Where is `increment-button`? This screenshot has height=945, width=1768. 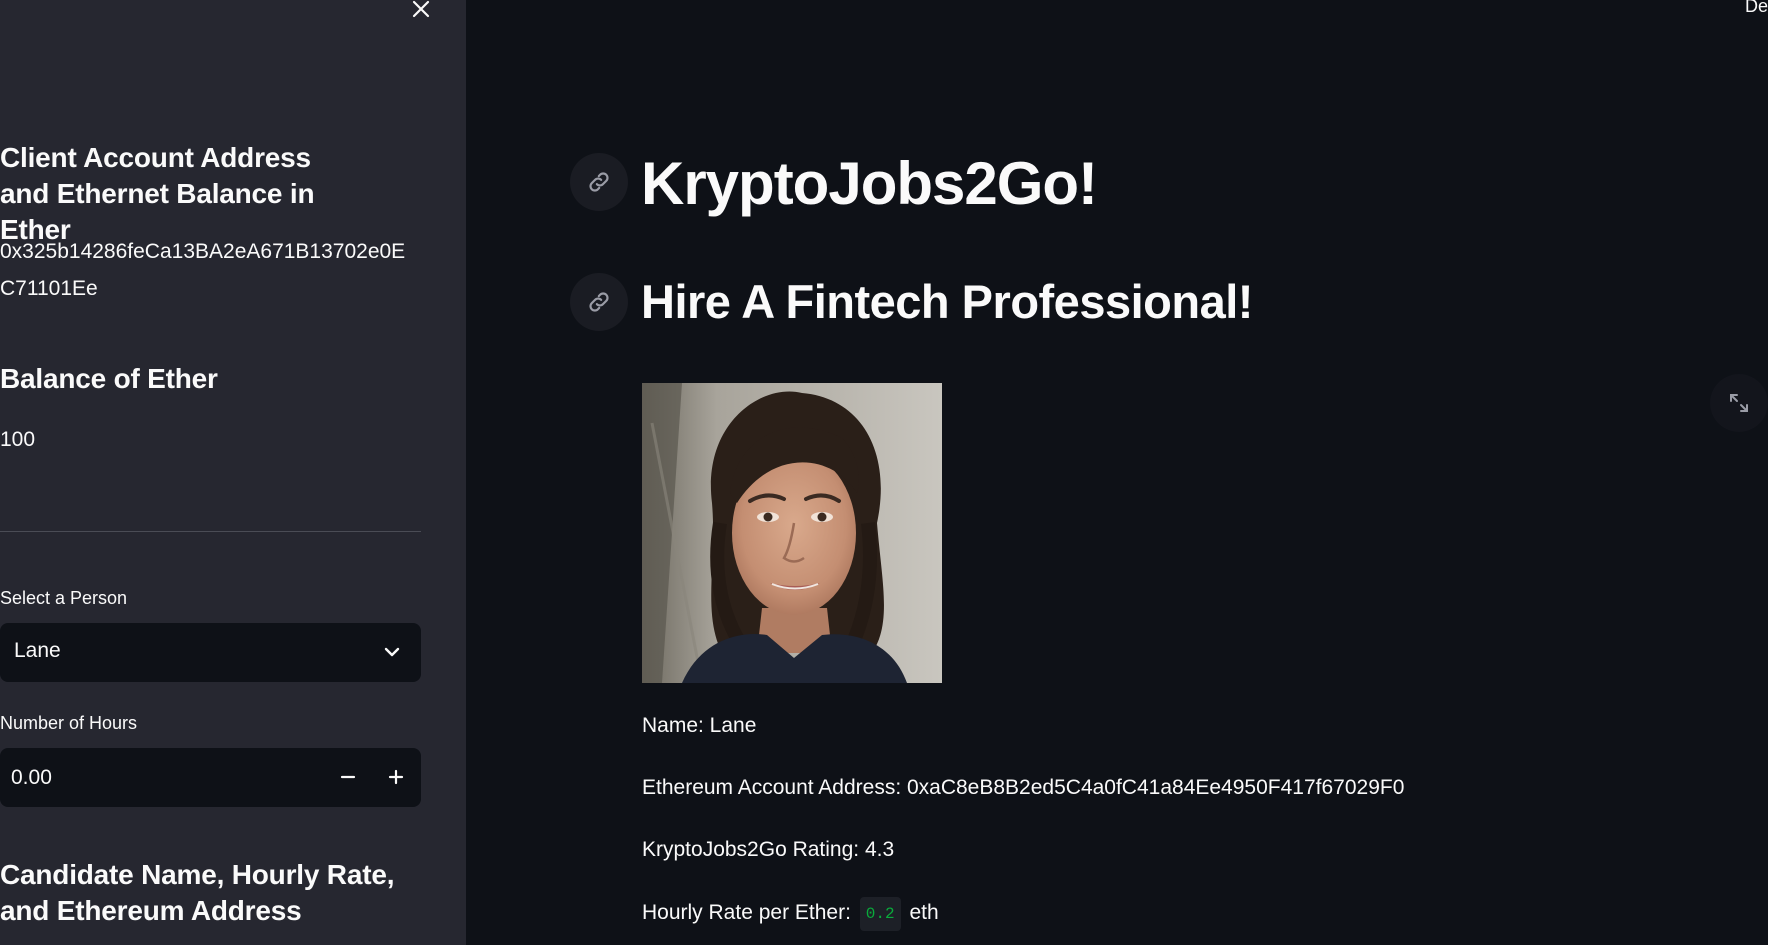
increment-button is located at coordinates (396, 777).